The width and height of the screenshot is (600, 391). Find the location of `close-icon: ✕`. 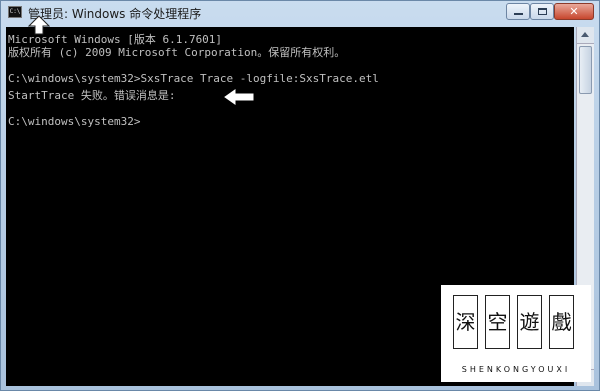

close-icon: ✕ is located at coordinates (574, 11).